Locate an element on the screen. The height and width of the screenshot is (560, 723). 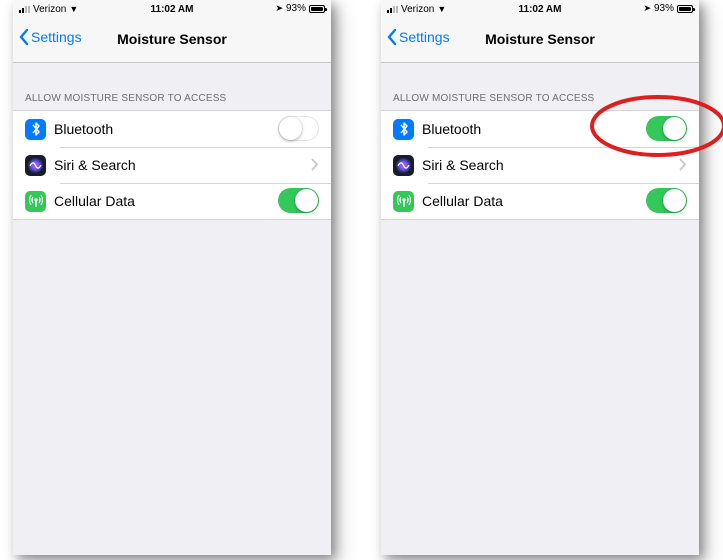
bluetooth-toggle is located at coordinates (298, 128).